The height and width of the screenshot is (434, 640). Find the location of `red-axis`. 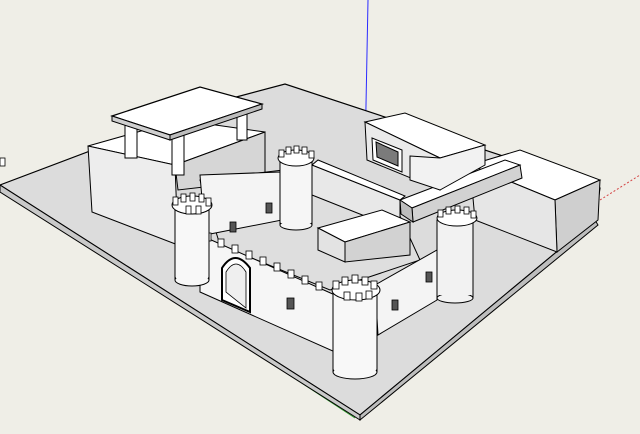

red-axis is located at coordinates (619, 187).